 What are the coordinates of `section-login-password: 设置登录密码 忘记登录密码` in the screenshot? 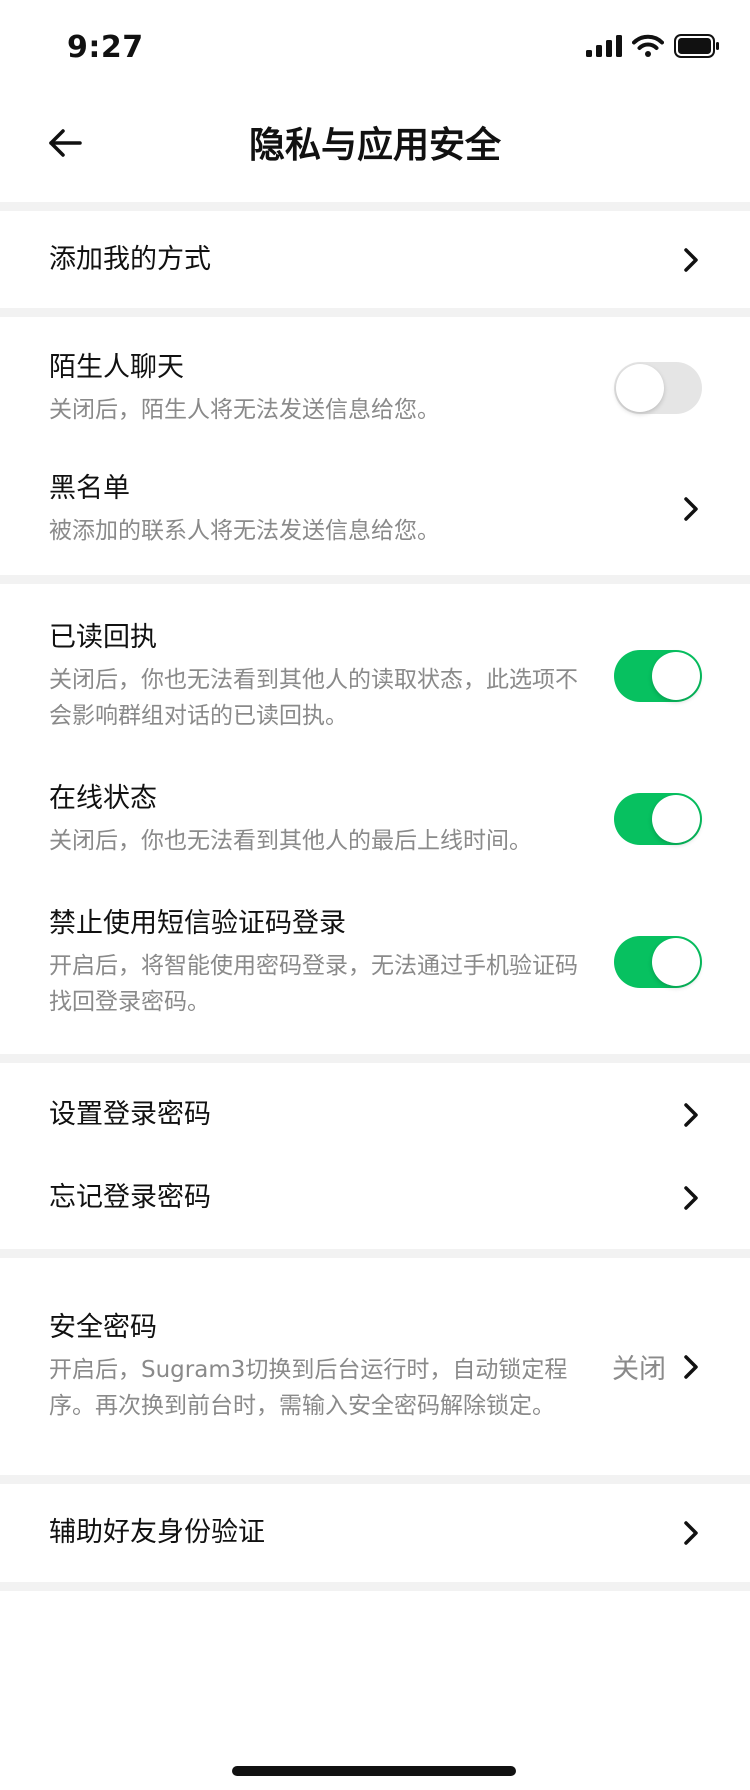 It's located at (375, 1156).